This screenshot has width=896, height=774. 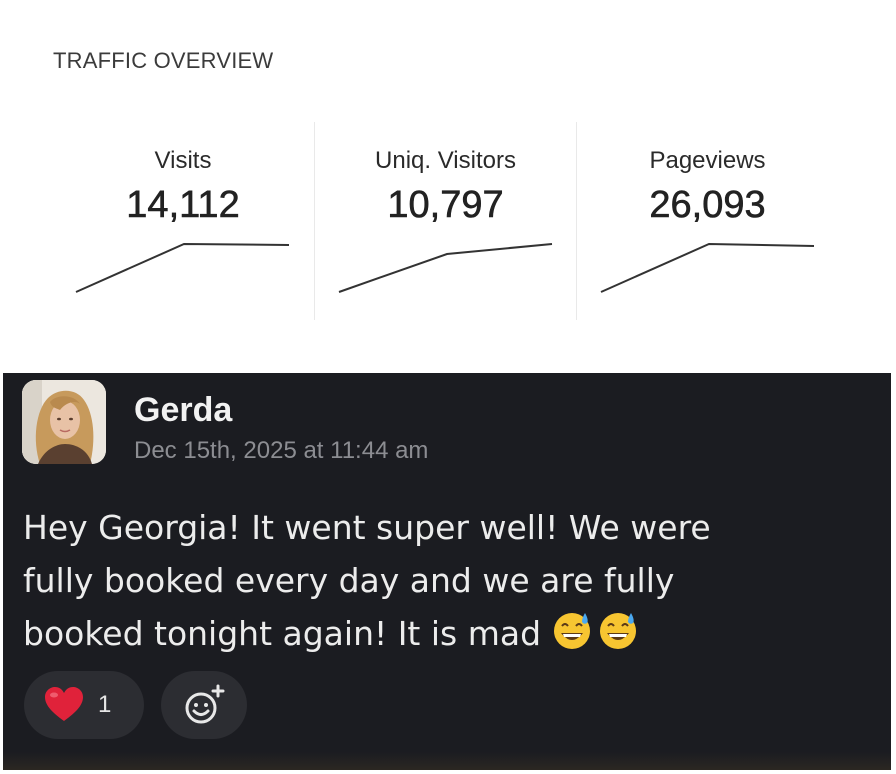 What do you see at coordinates (84, 705) in the screenshot?
I see `heart-reaction-button: 1` at bounding box center [84, 705].